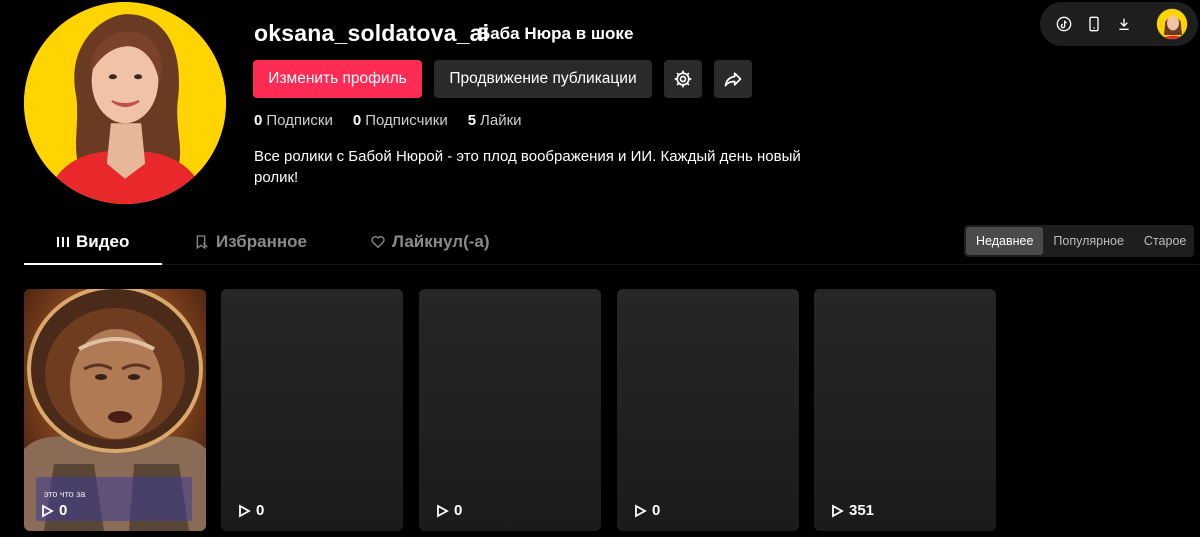 This screenshot has height=537, width=1200. I want to click on stat-following-value: 0, so click(258, 120).